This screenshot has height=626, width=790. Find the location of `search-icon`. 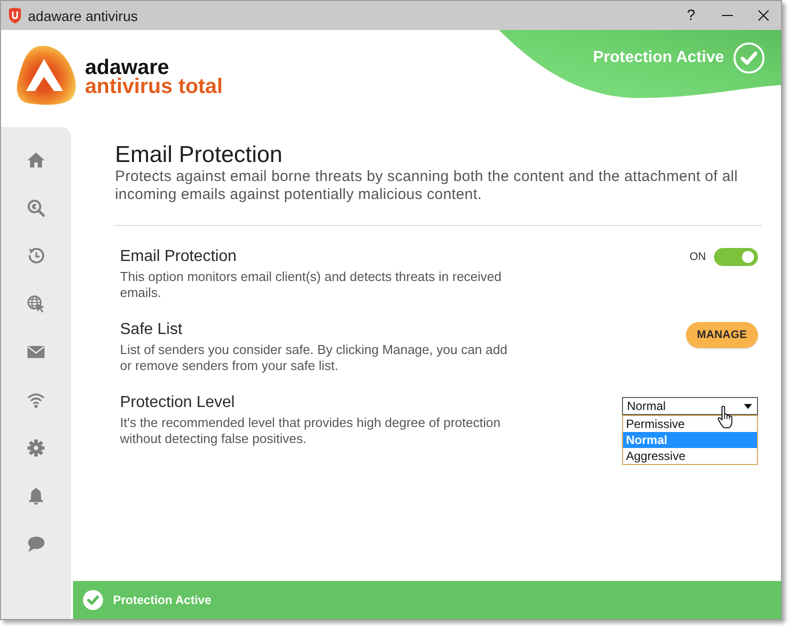

search-icon is located at coordinates (36, 208).